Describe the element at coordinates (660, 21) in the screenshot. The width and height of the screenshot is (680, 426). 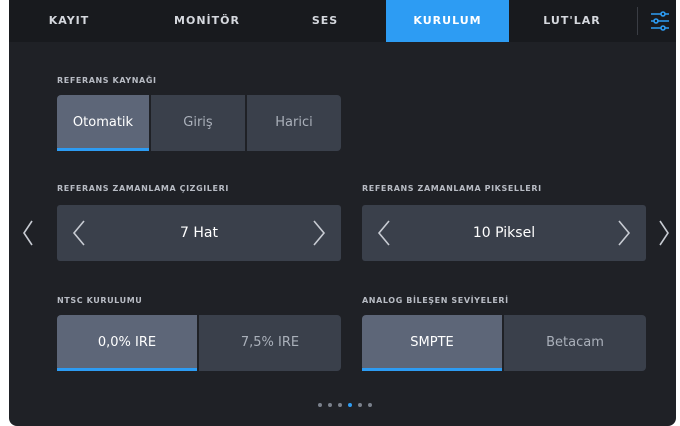
I see `sliders-icon` at that location.